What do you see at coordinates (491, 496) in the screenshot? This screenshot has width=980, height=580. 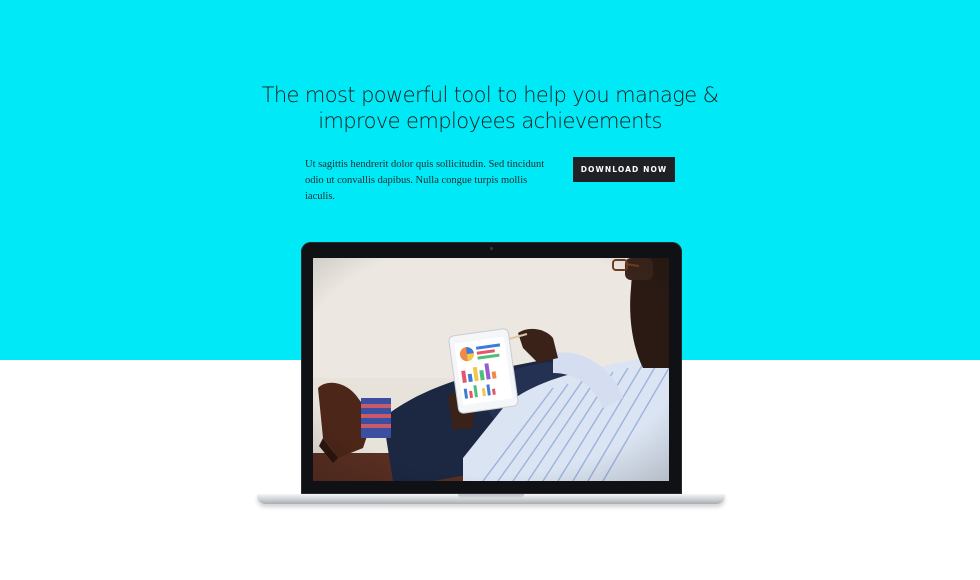 I see `laptop-opening-notch` at bounding box center [491, 496].